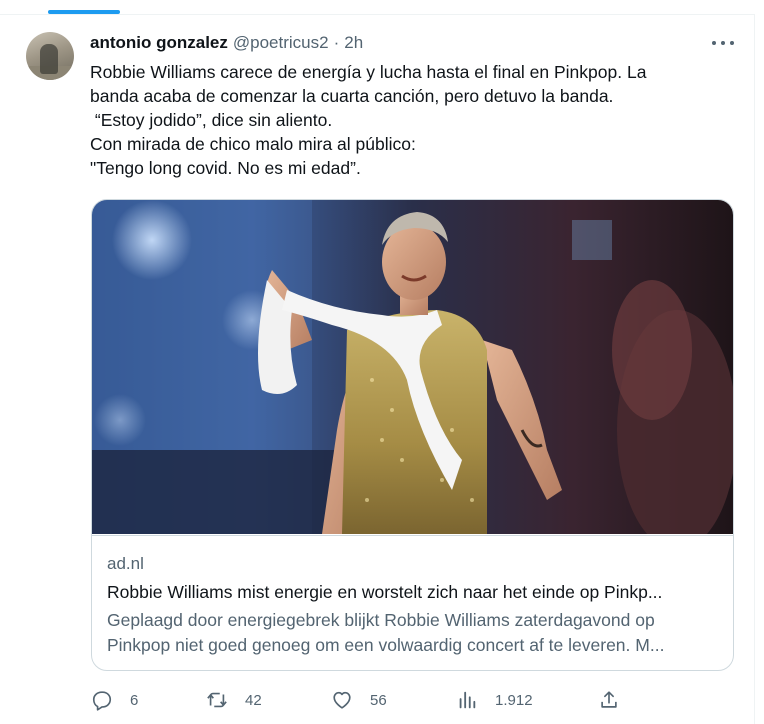  Describe the element at coordinates (342, 700) in the screenshot. I see `heart-icon` at that location.